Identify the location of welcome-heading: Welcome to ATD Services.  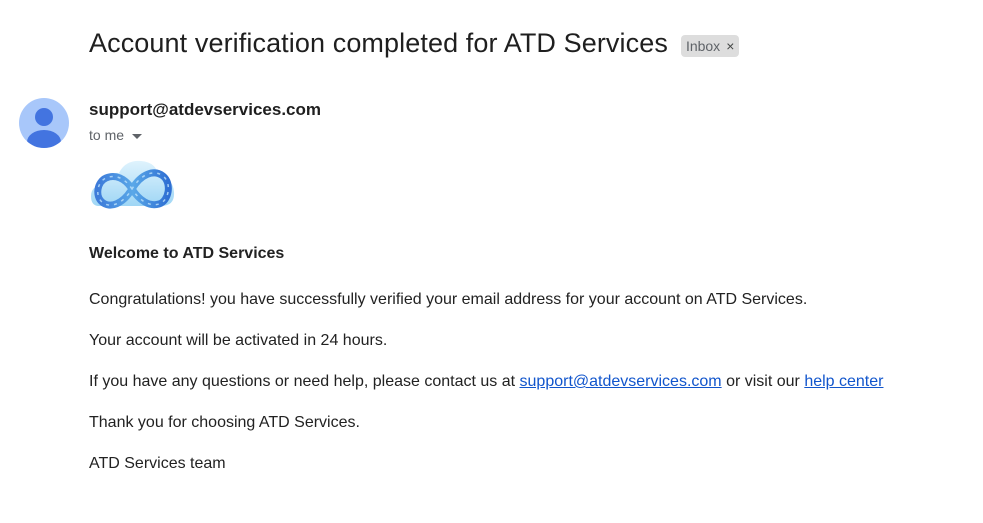
(187, 253).